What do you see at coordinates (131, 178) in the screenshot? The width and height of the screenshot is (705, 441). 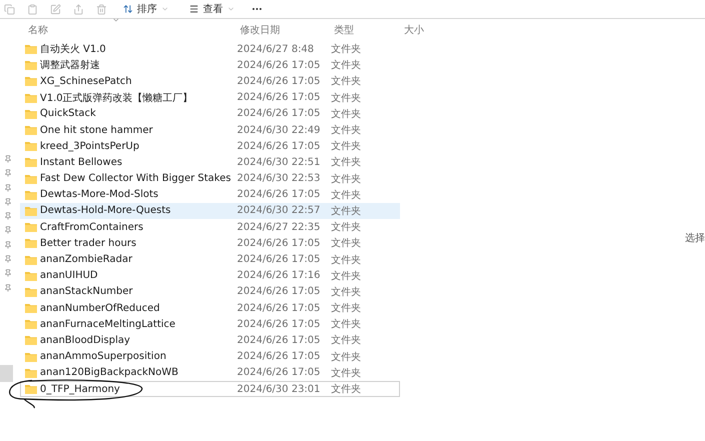 I see `file-name: Fast Dew Collector With Bigger Stakes` at bounding box center [131, 178].